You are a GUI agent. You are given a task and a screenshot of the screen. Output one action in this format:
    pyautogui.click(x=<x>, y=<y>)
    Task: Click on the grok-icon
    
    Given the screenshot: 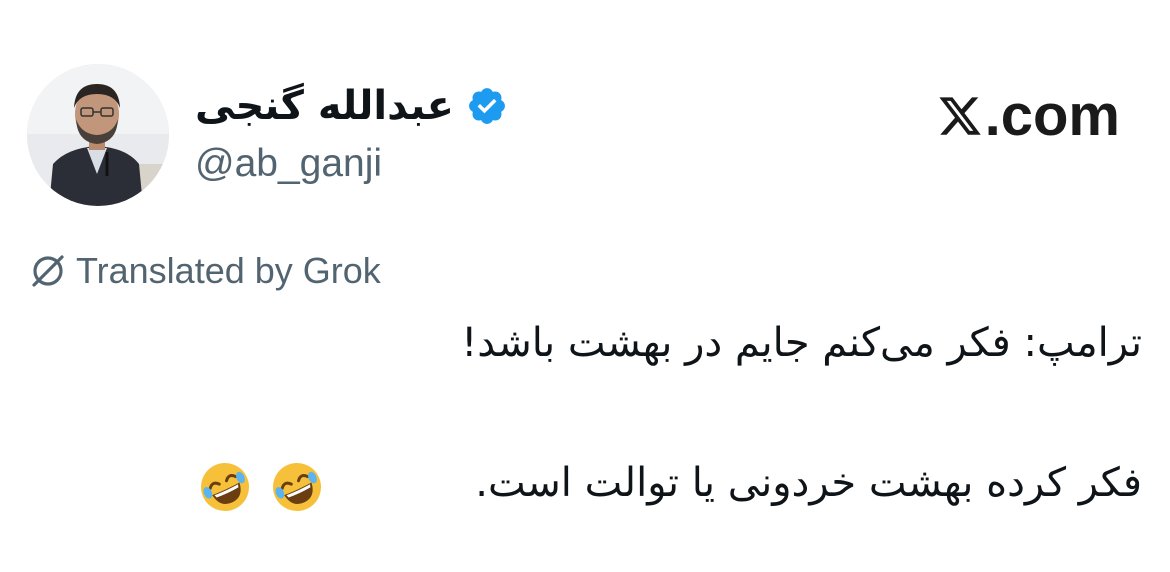 What is the action you would take?
    pyautogui.click(x=48, y=271)
    